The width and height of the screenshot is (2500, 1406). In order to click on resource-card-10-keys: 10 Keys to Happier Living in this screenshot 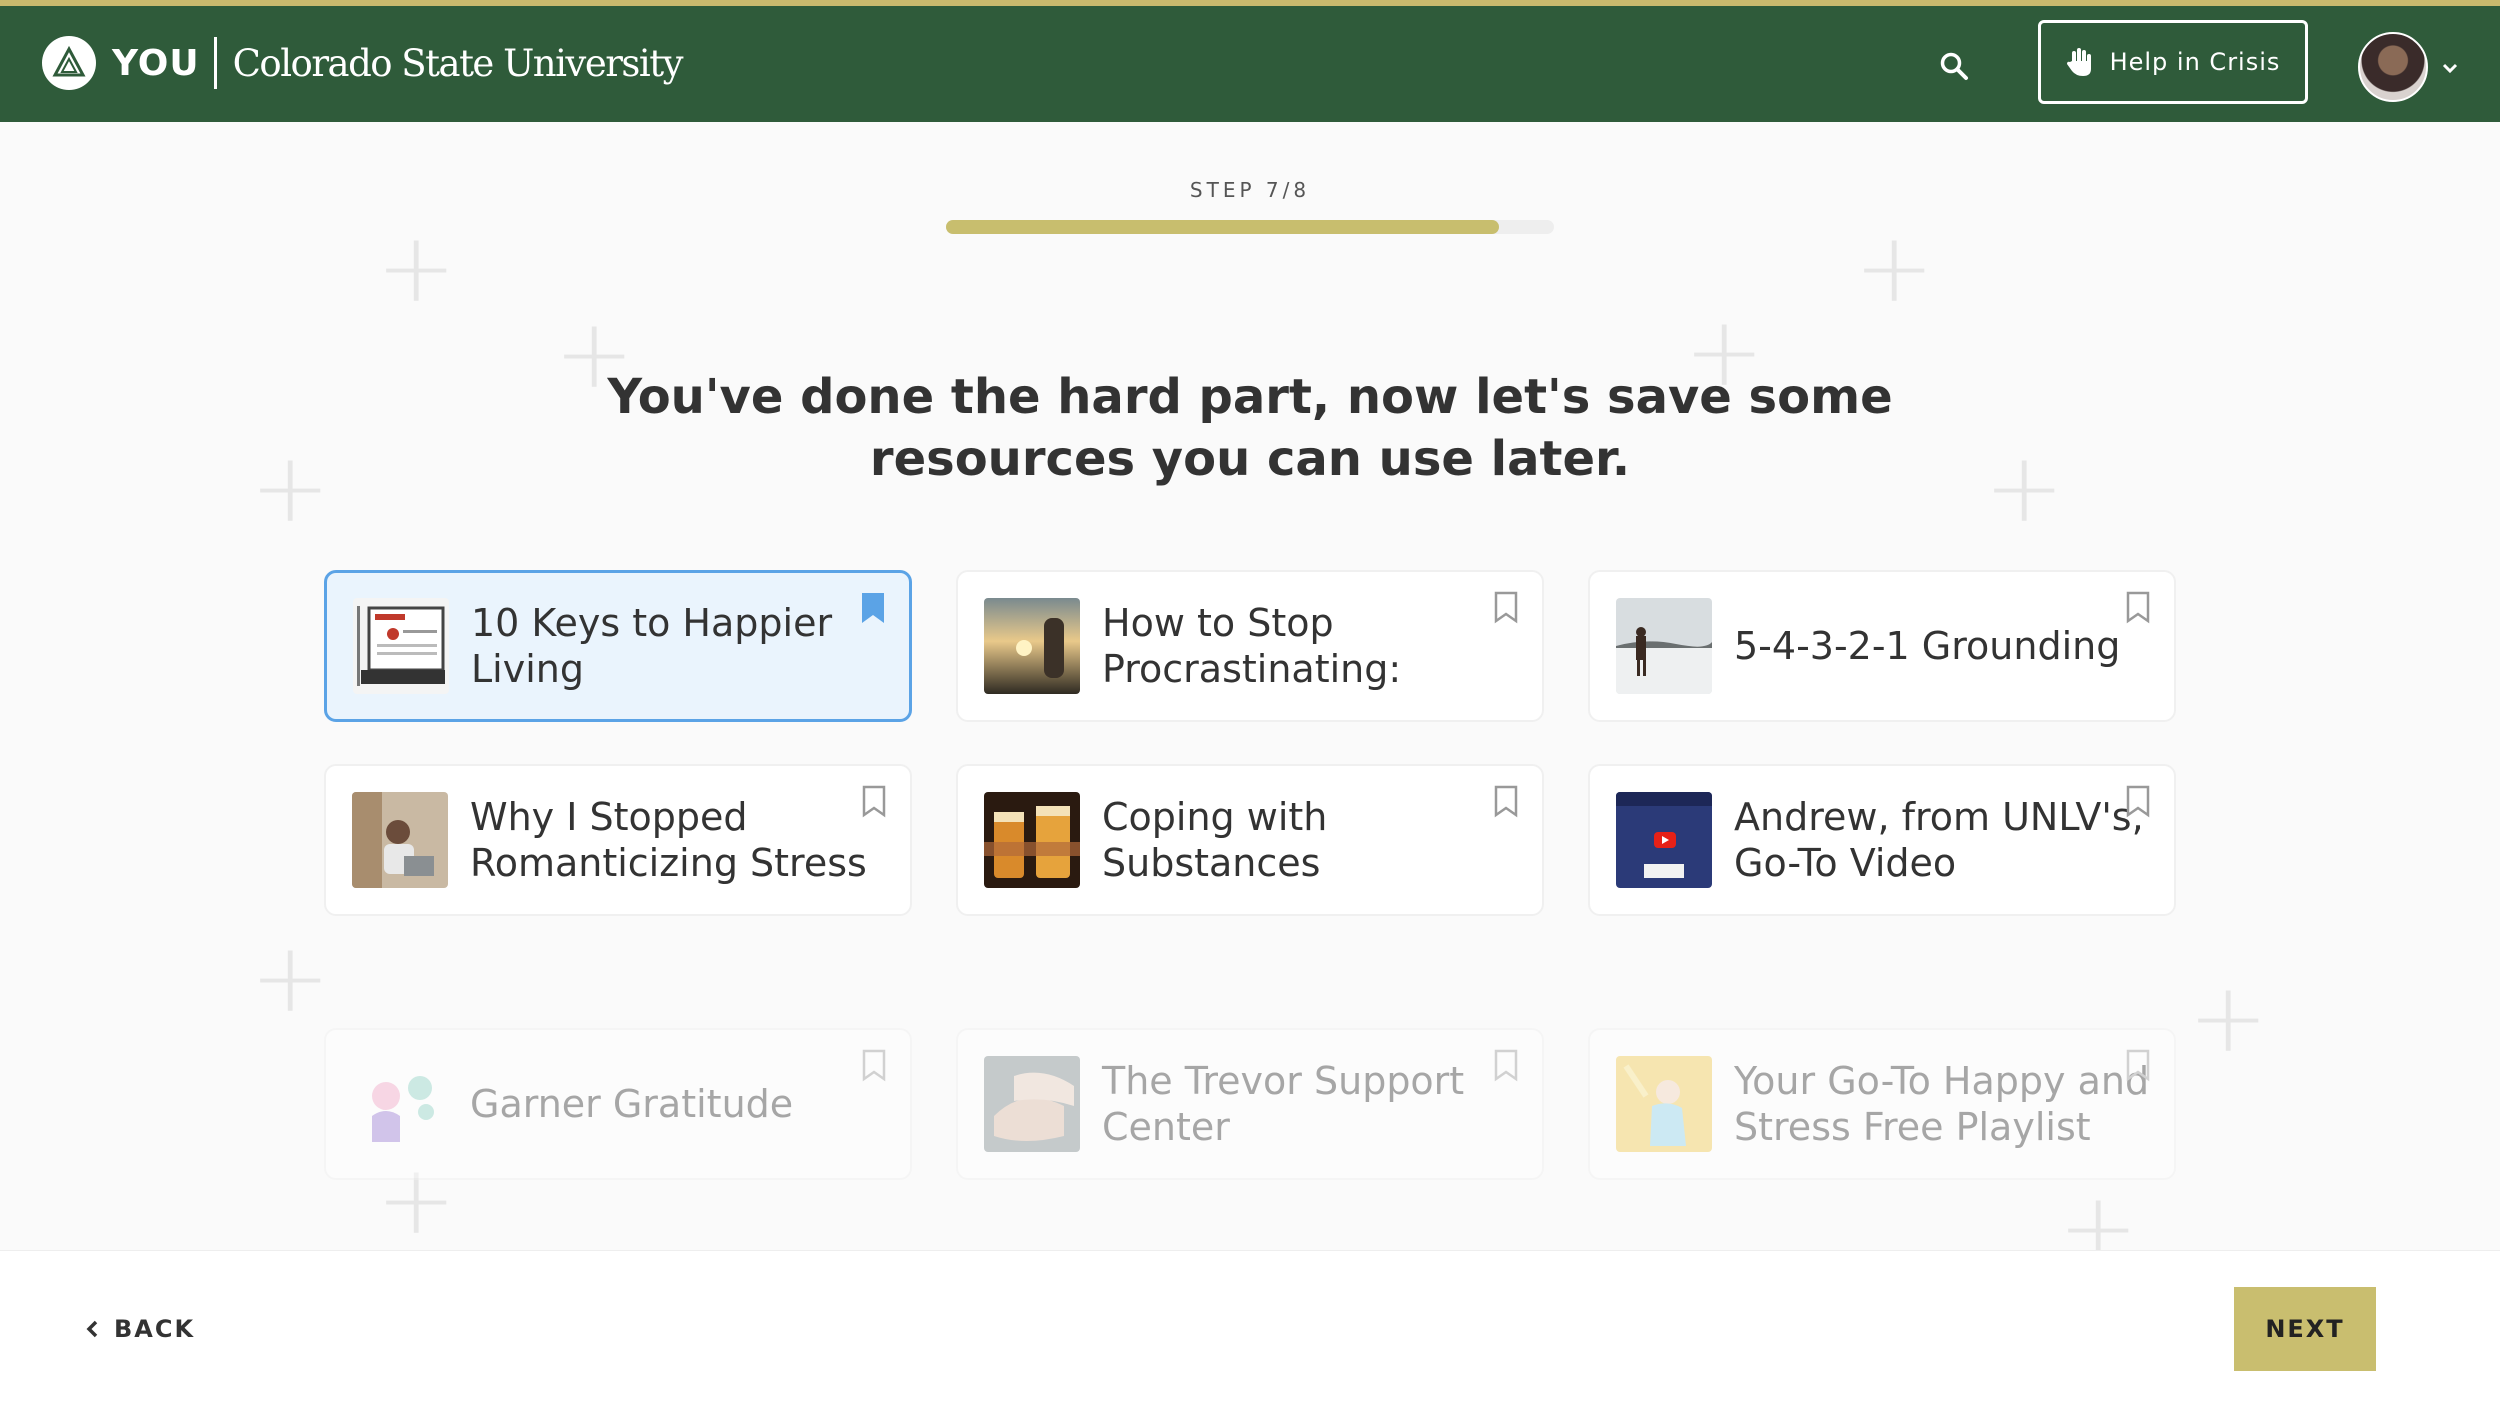, I will do `click(618, 646)`.